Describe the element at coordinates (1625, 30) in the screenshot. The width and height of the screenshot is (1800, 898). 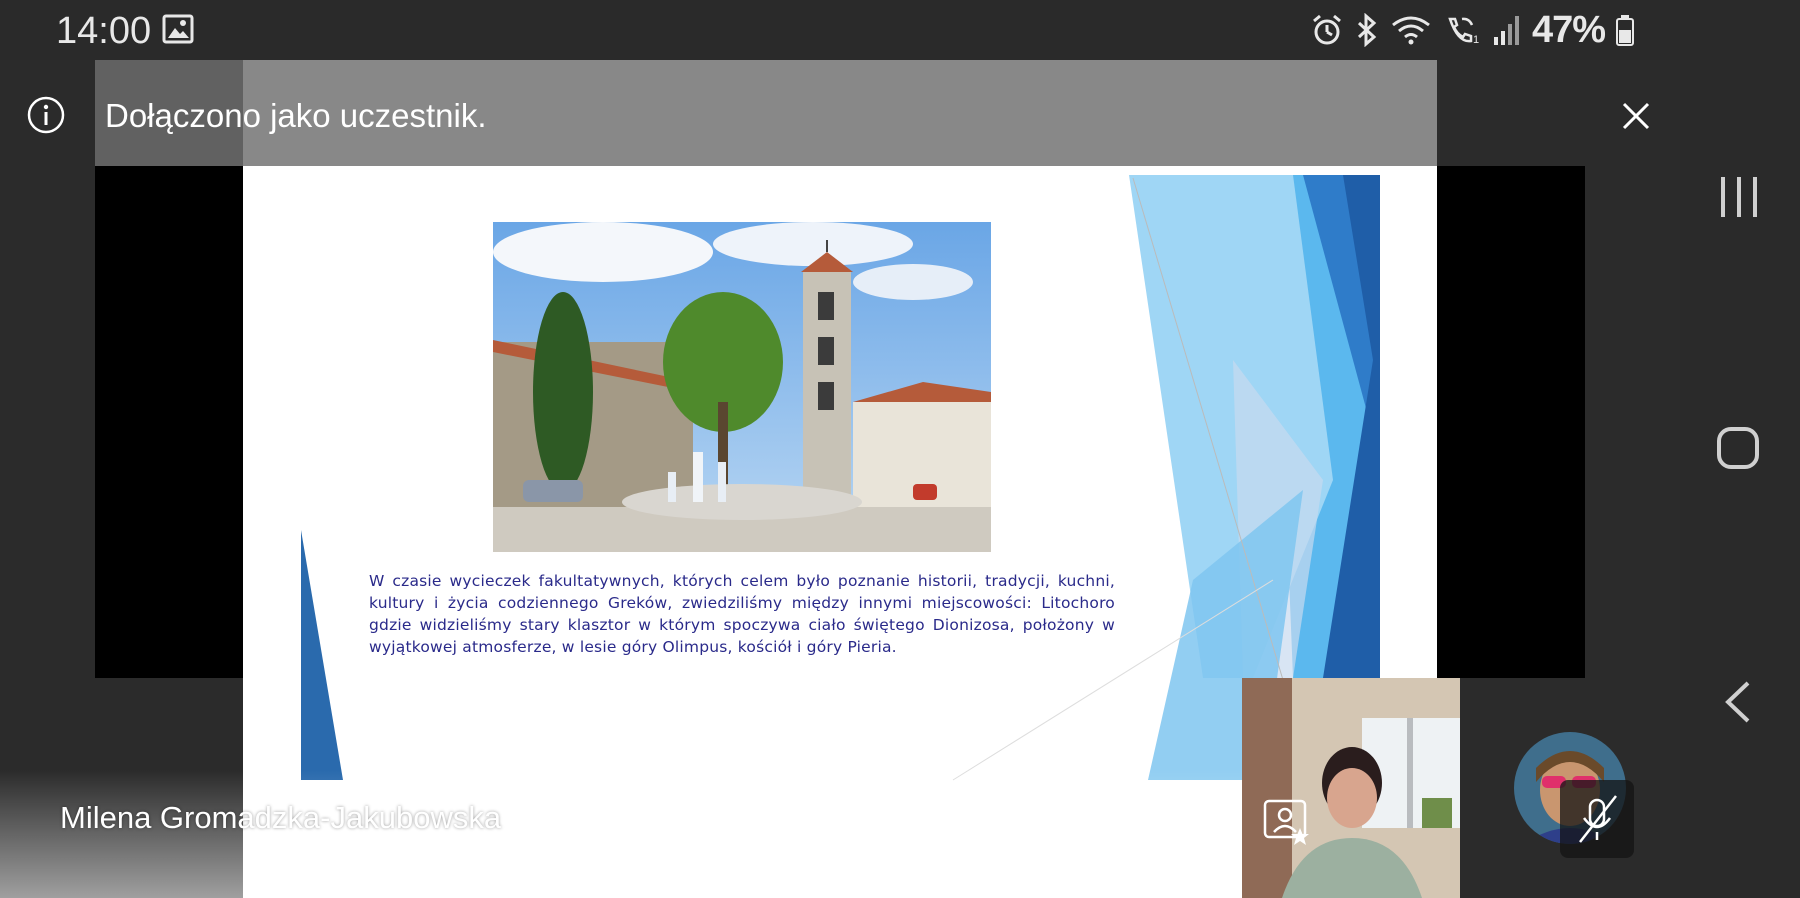
I see `battery-icon` at that location.